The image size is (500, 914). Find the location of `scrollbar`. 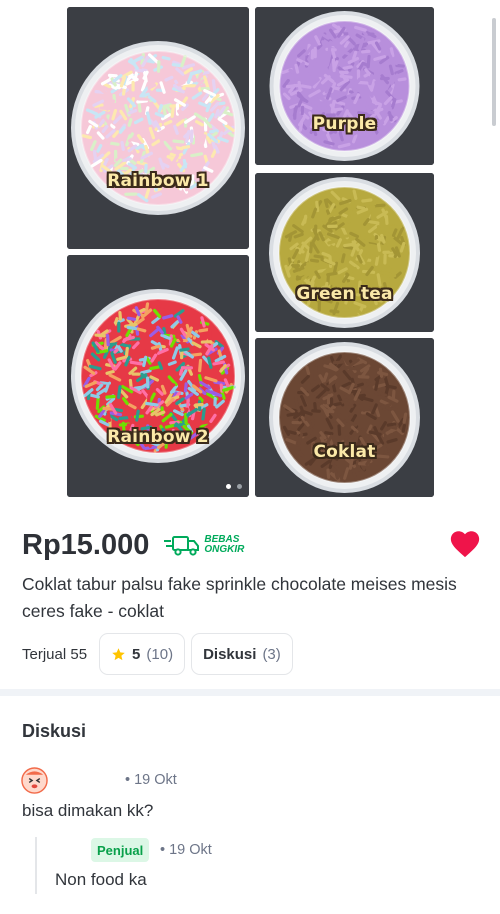

scrollbar is located at coordinates (494, 72).